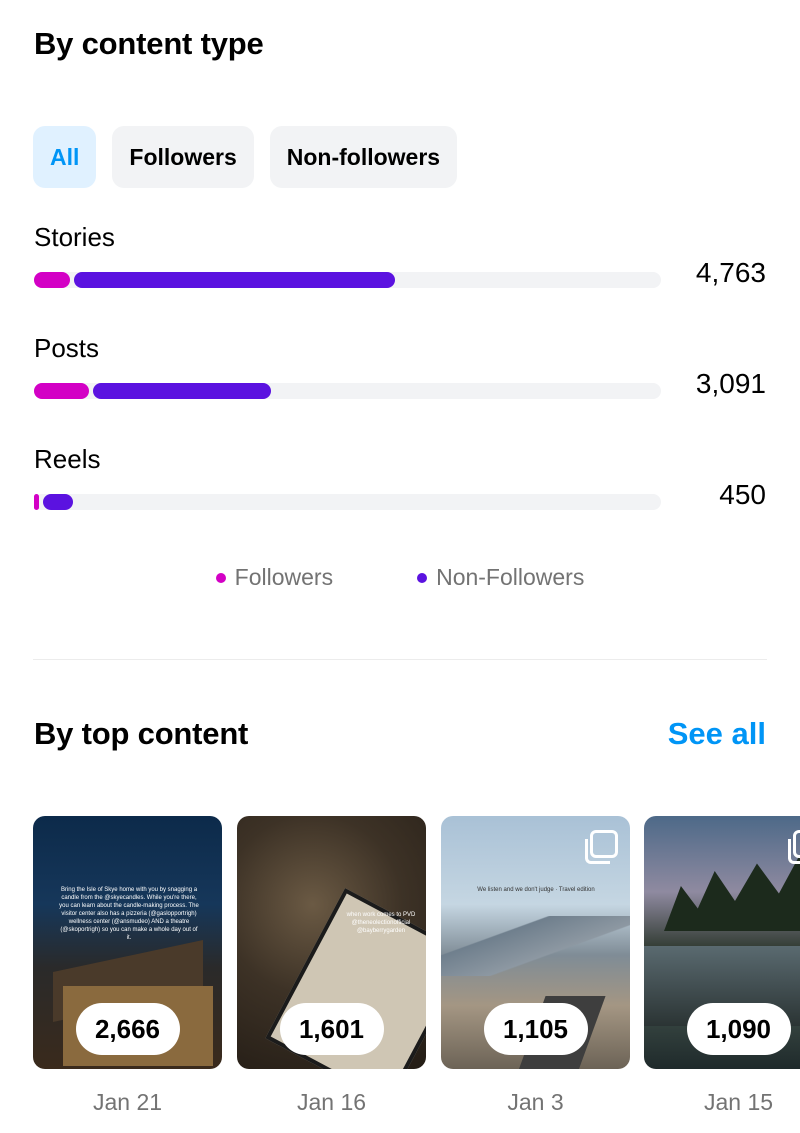 The image size is (800, 1133). I want to click on view-count-badge: 1,090, so click(738, 1029).